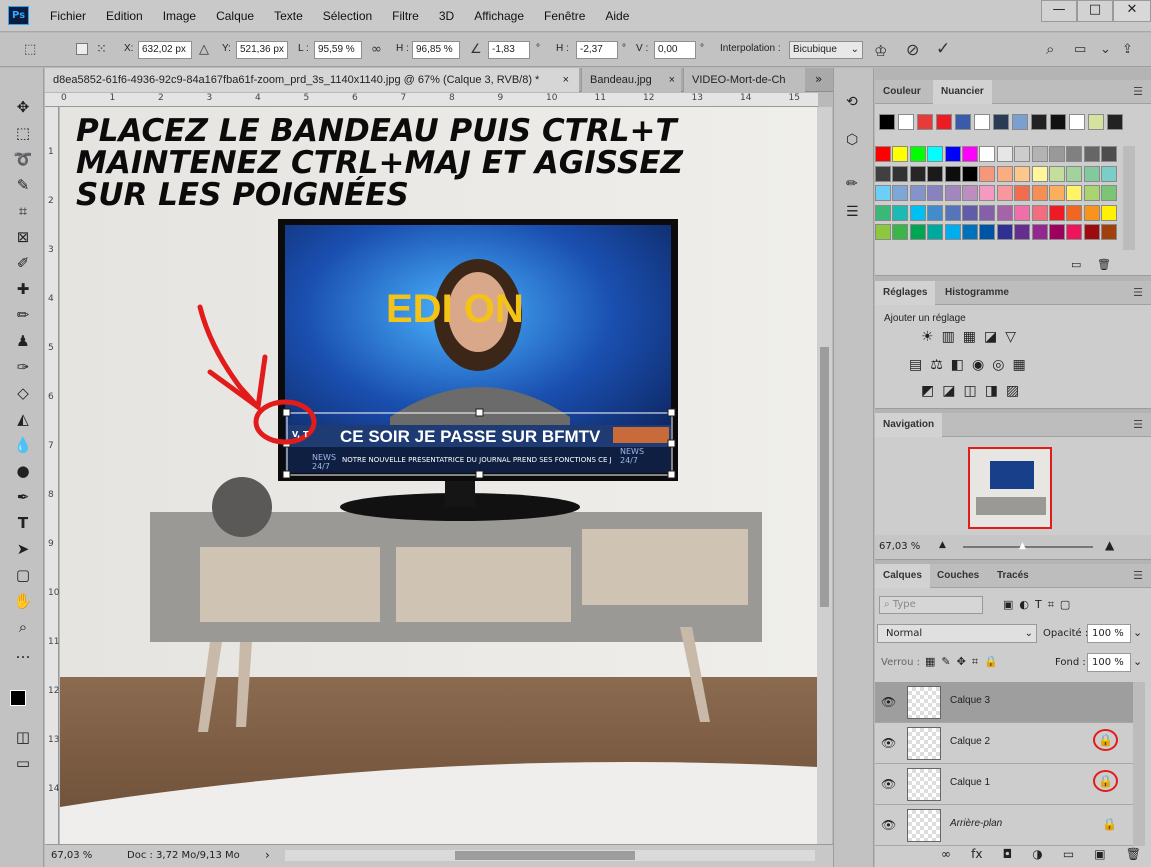 This screenshot has height=867, width=1151. I want to click on menu-item-8: Affichage, so click(499, 16).